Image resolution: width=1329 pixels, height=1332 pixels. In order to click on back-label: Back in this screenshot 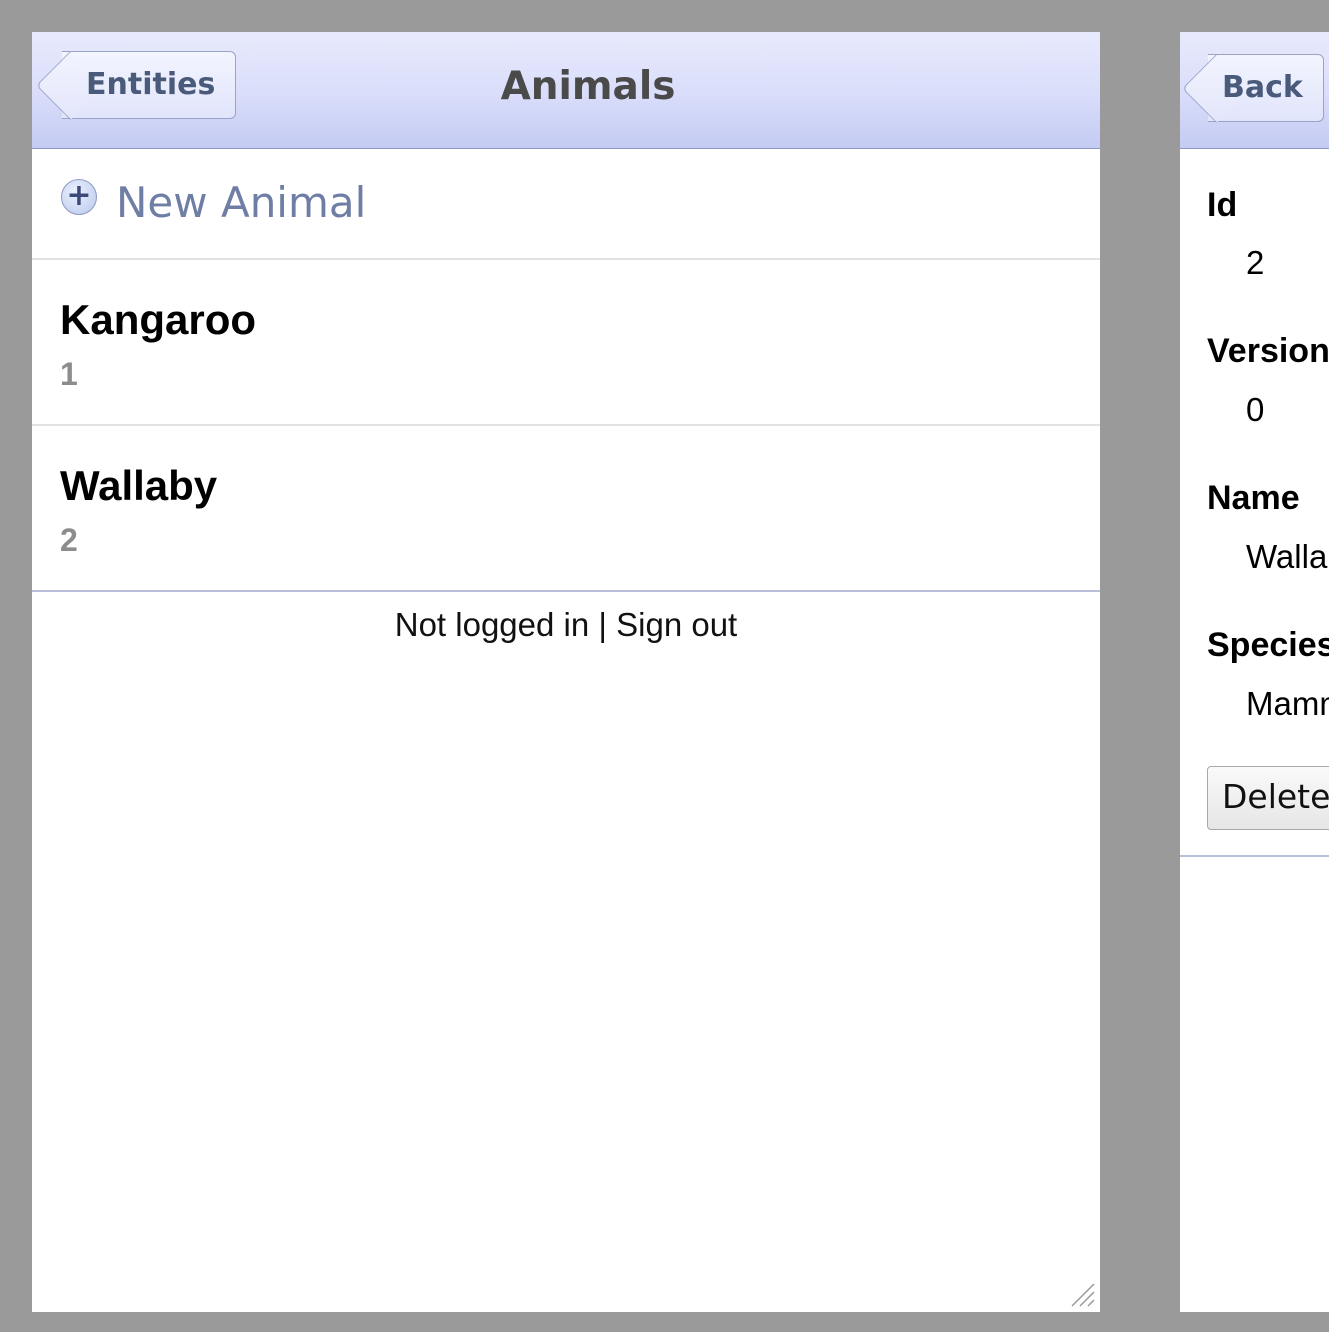, I will do `click(1262, 87)`.